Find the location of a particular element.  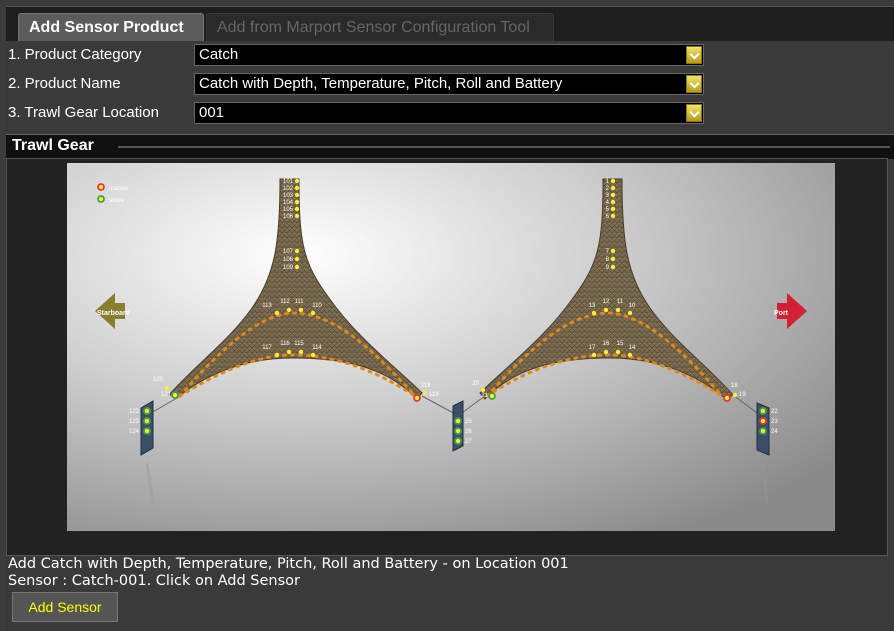

sensor-label-26: 26 is located at coordinates (468, 432).